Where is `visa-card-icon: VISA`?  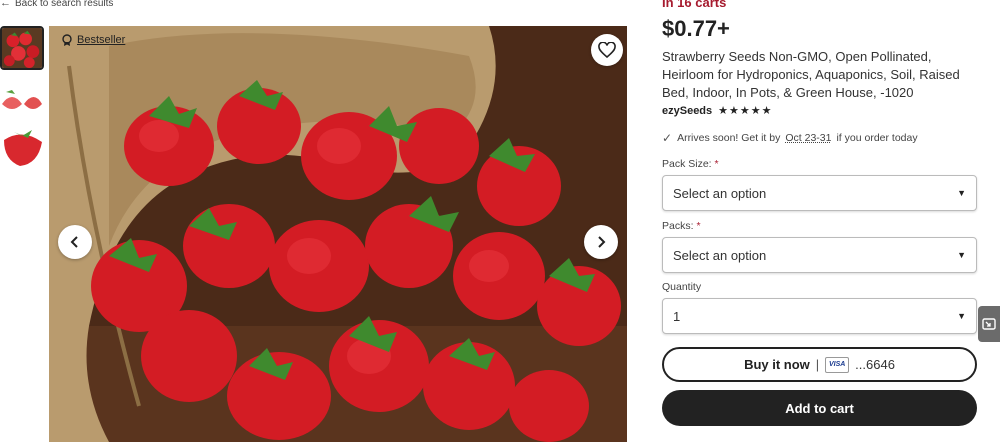
visa-card-icon: VISA is located at coordinates (837, 364).